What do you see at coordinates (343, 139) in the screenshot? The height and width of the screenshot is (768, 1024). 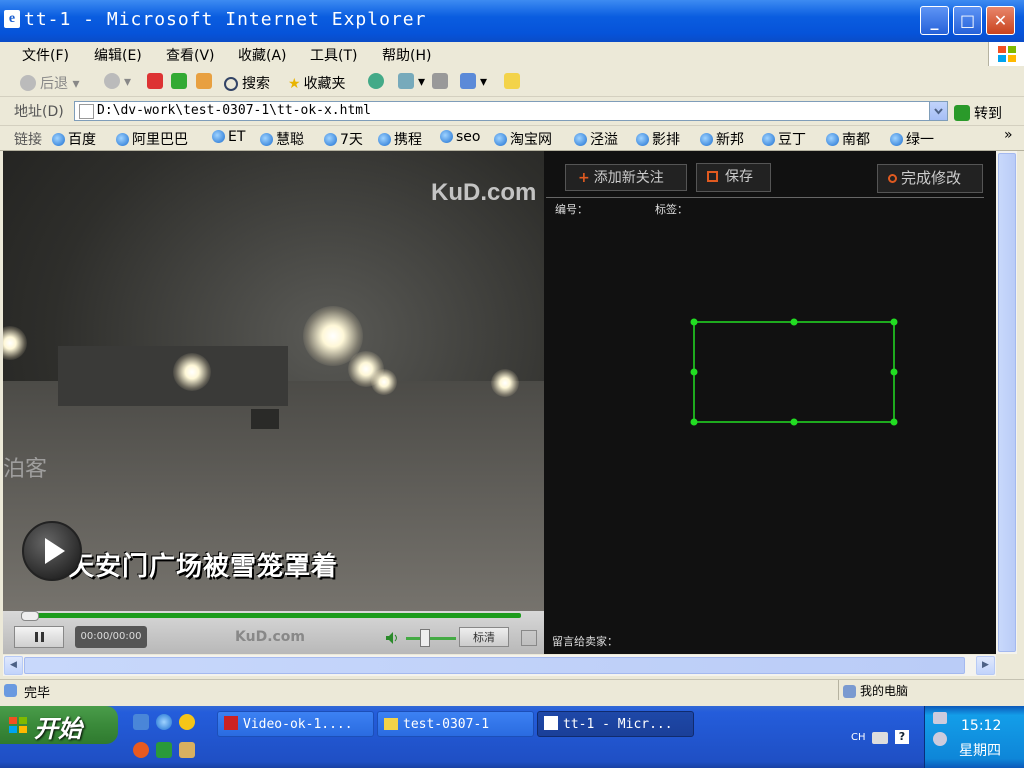 I see `link-item: 7天` at bounding box center [343, 139].